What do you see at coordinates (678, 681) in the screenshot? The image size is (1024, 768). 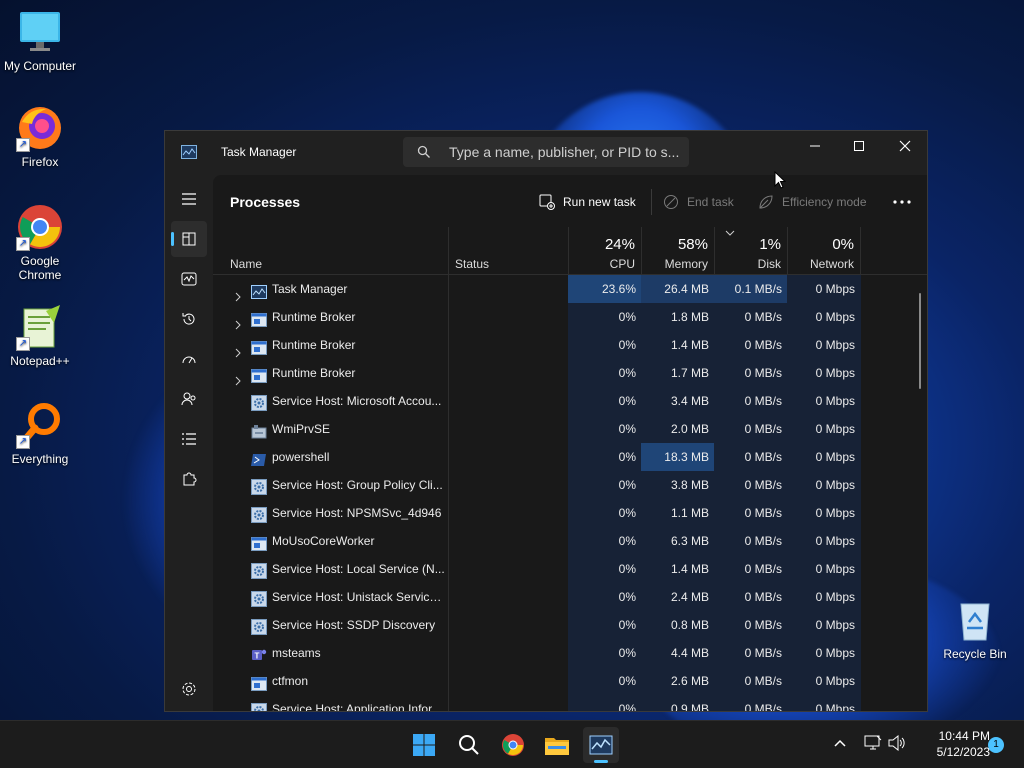 I see `process-memory-cell: 2.6 MB` at bounding box center [678, 681].